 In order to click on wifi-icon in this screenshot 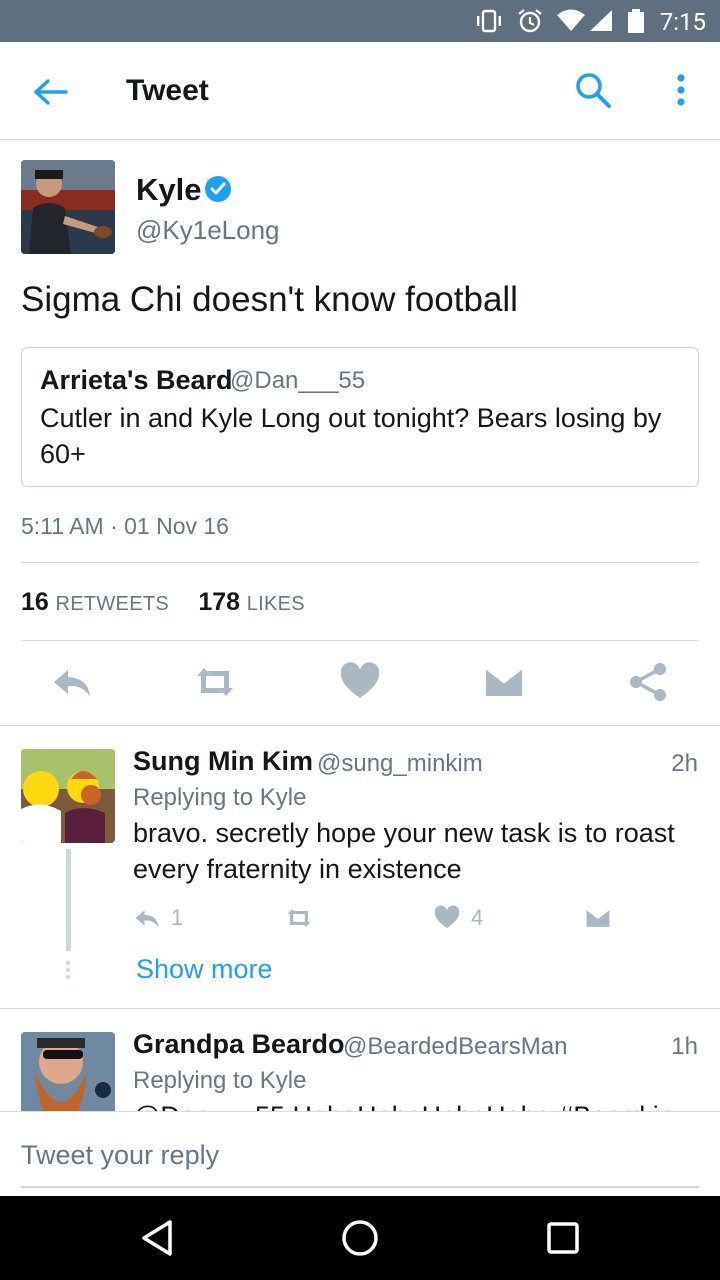, I will do `click(571, 20)`.